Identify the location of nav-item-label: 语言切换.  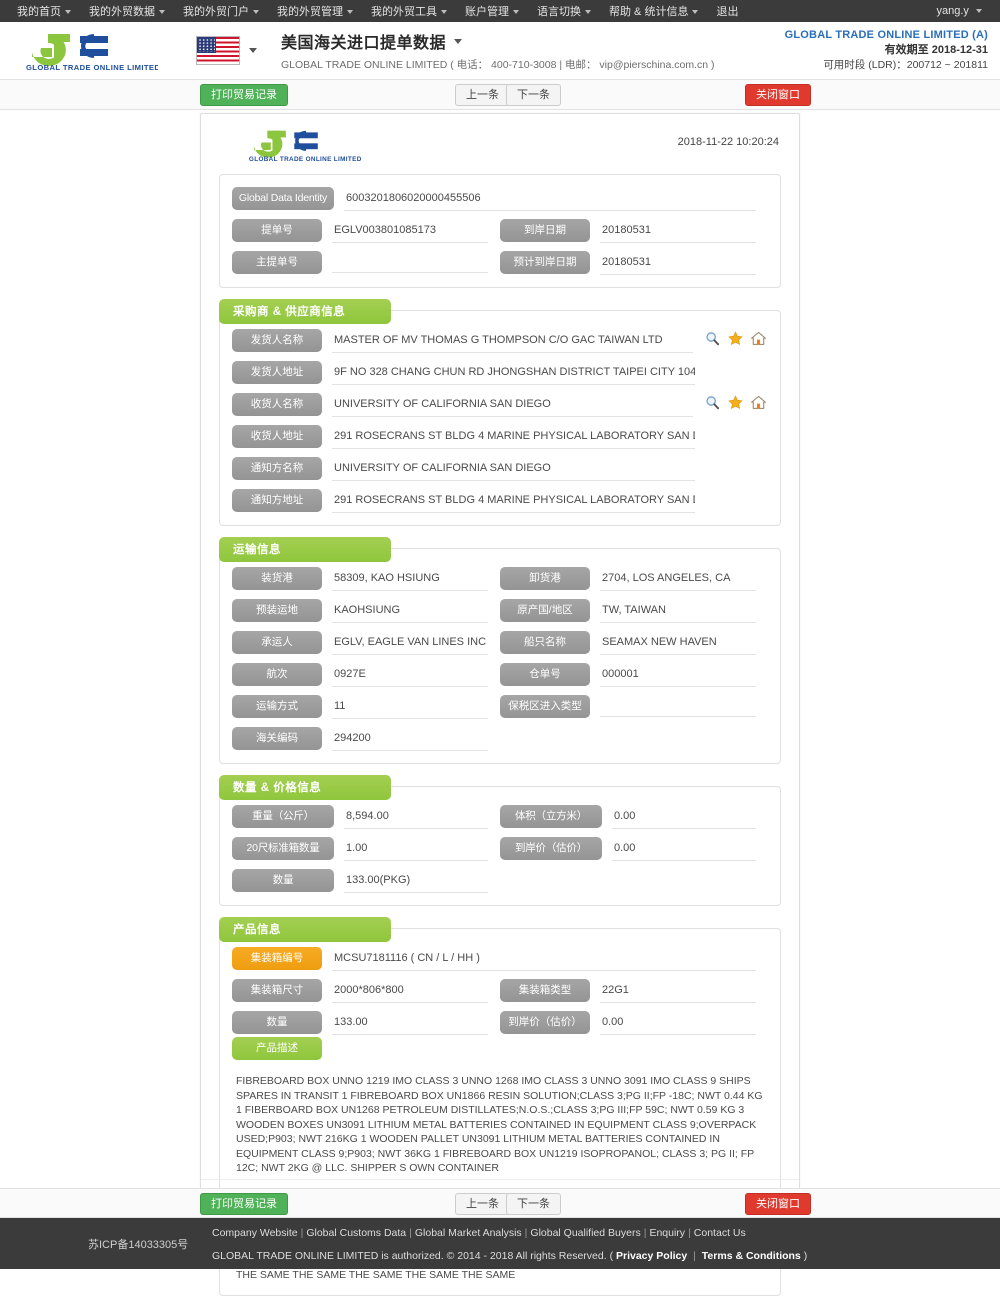
(559, 12).